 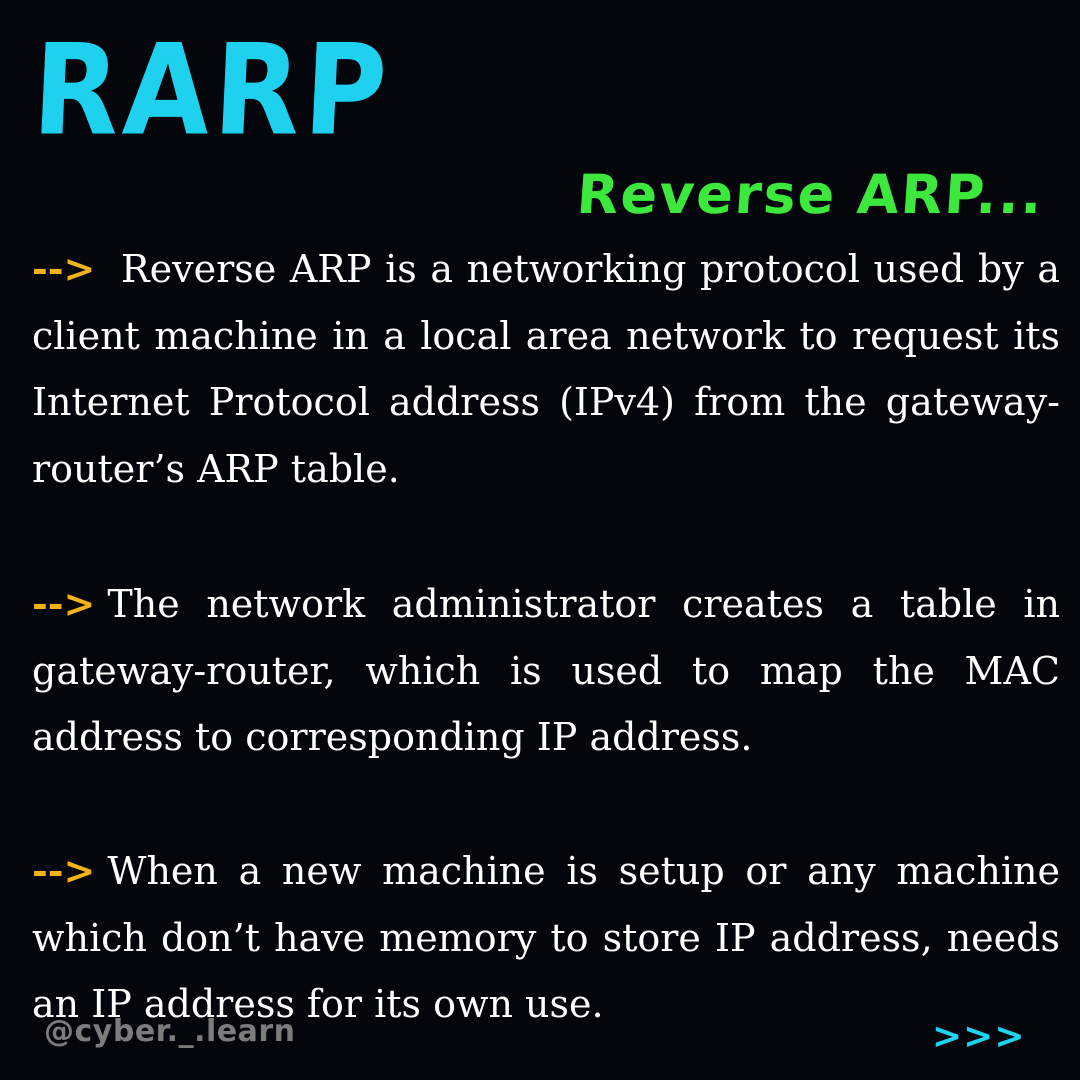 What do you see at coordinates (170, 1031) in the screenshot?
I see `author-handle: @cyber._.learn` at bounding box center [170, 1031].